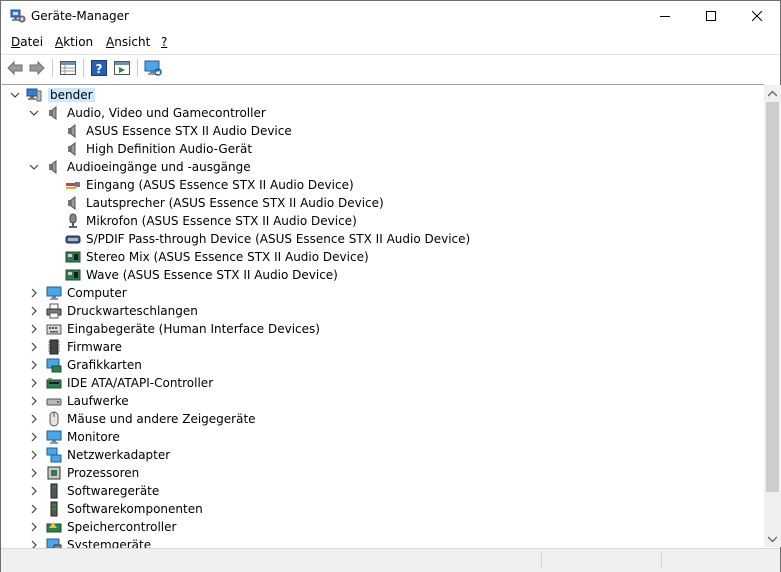 The width and height of the screenshot is (781, 572). I want to click on tree-item-label: High Definition Audio-Gerät, so click(169, 149).